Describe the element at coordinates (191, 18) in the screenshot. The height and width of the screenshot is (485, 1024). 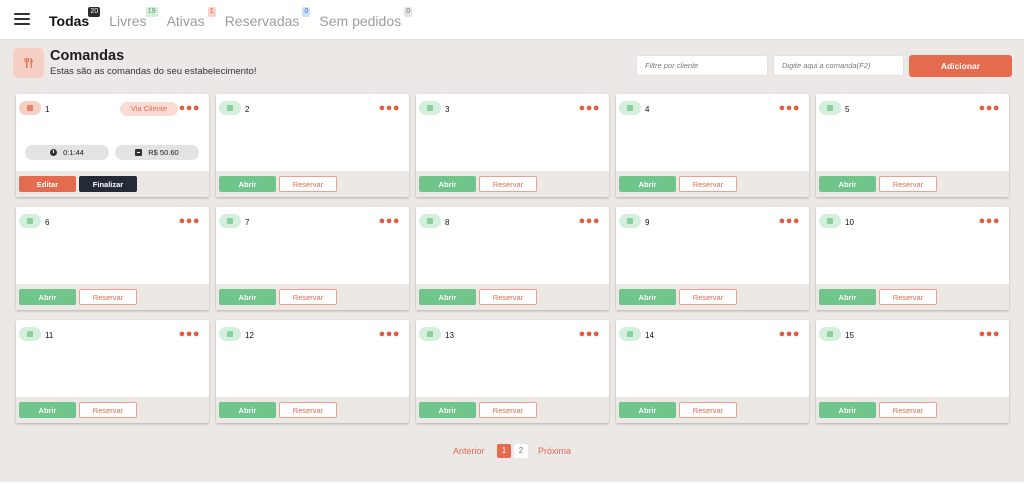
I see `tab-ativas: Ativas 1` at that location.